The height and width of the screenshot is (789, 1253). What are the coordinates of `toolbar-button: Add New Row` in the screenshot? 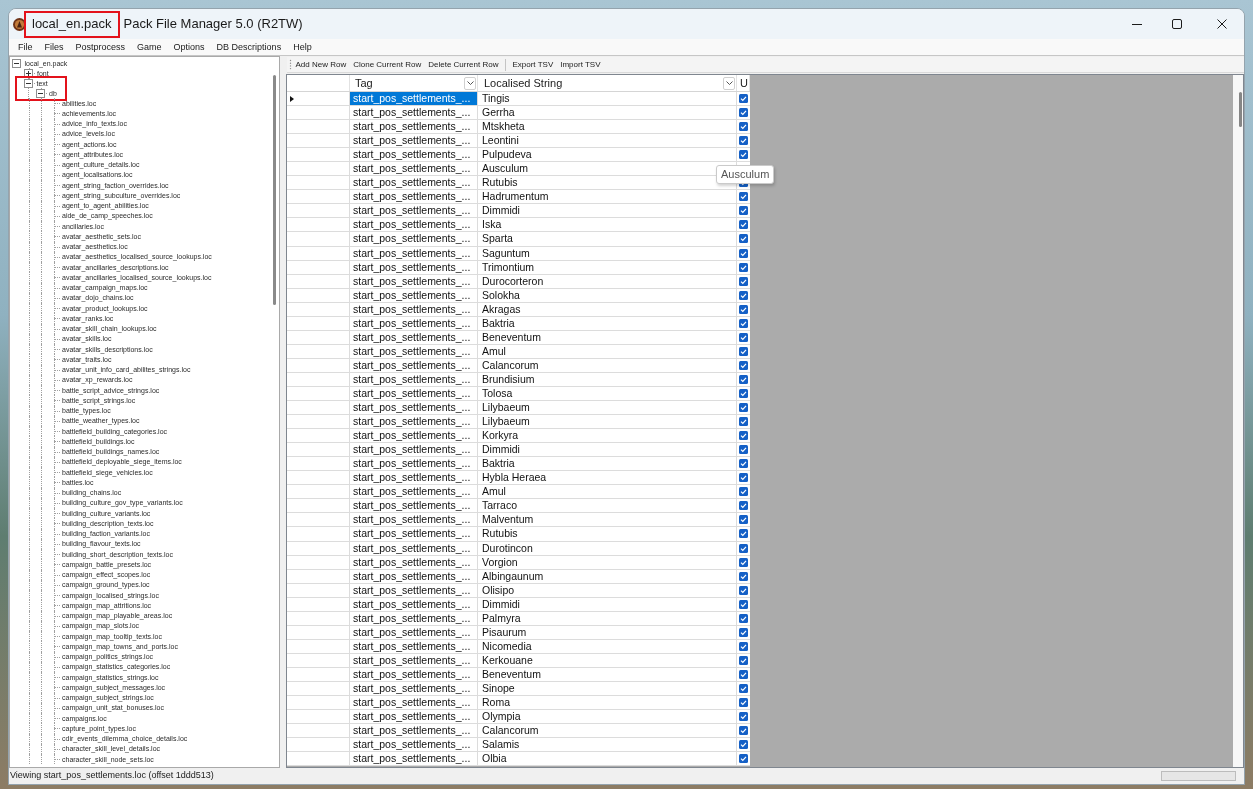 It's located at (321, 64).